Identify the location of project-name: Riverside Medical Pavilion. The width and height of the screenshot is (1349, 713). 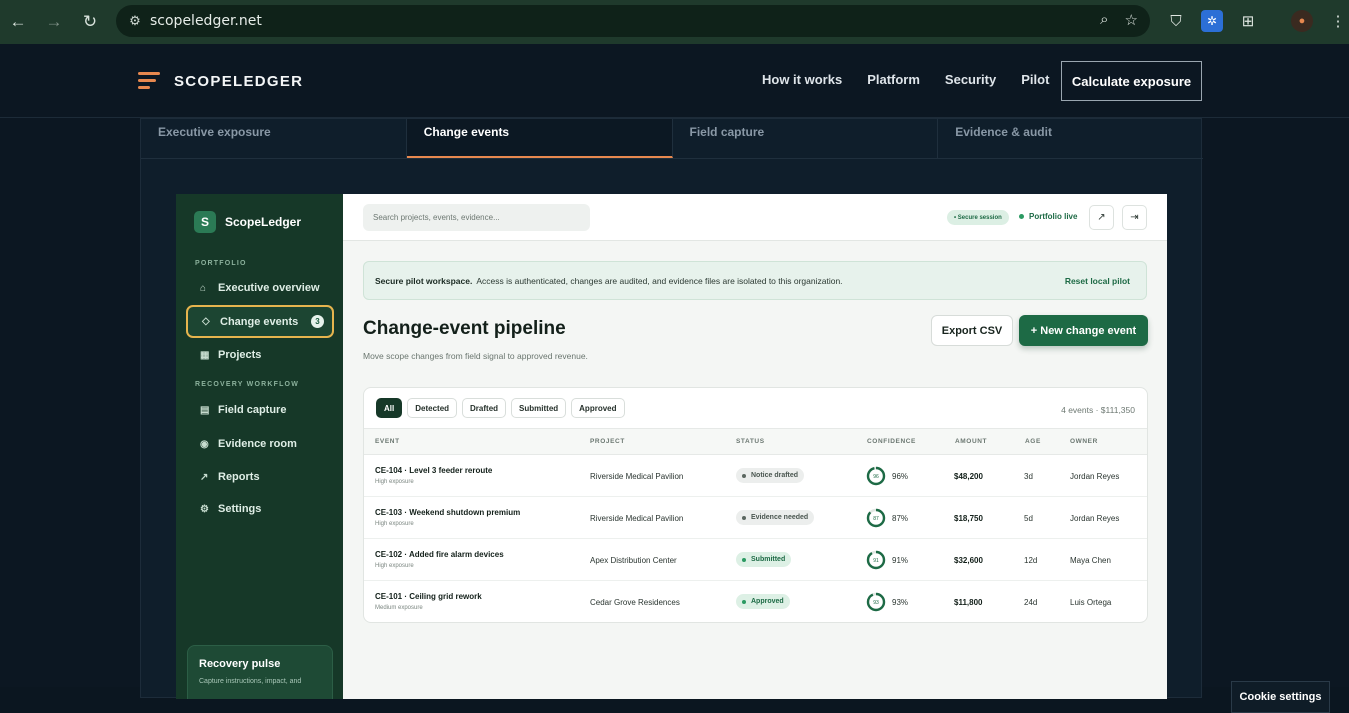
(637, 476).